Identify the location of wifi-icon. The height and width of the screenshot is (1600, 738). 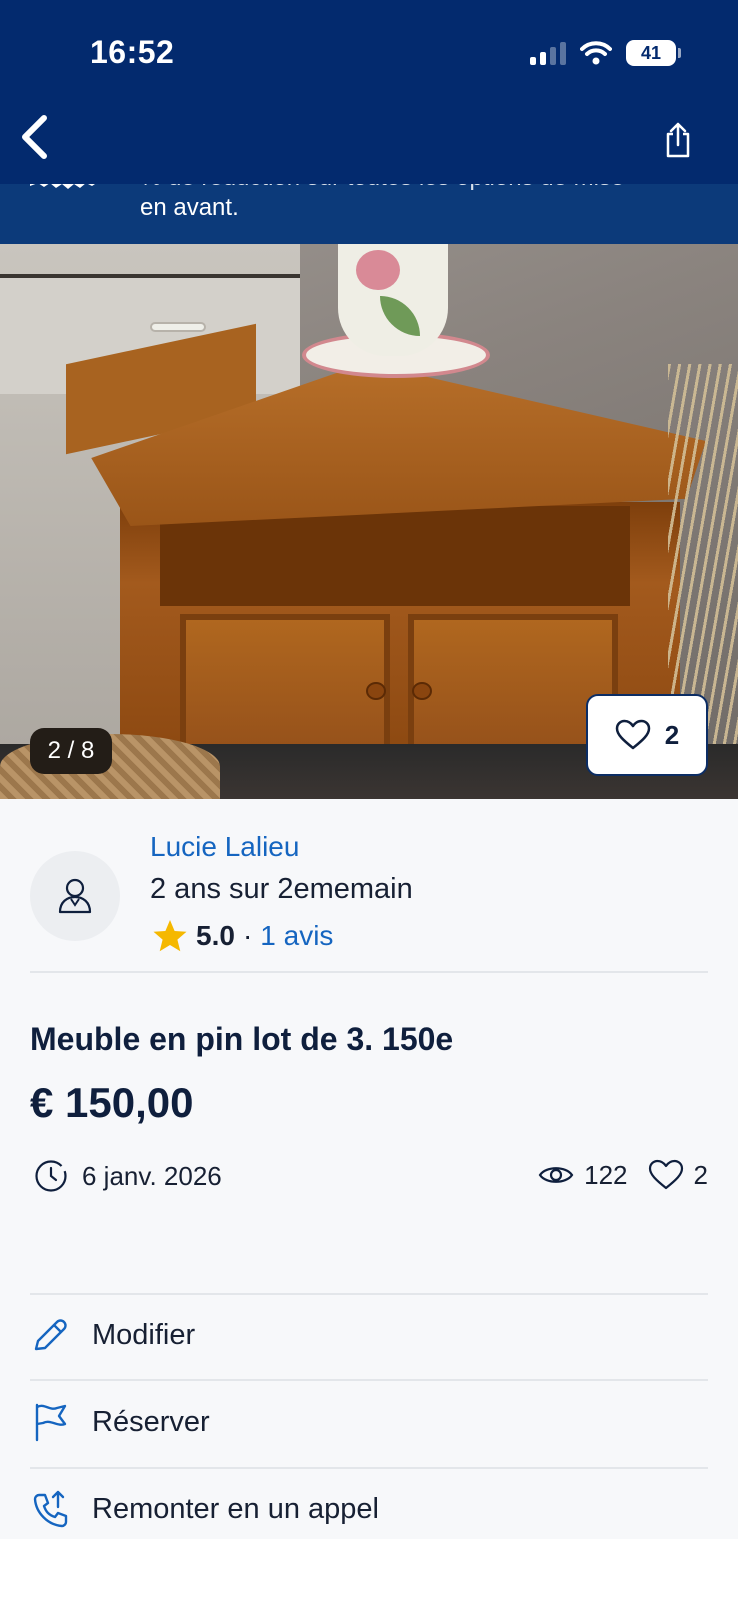
(596, 53).